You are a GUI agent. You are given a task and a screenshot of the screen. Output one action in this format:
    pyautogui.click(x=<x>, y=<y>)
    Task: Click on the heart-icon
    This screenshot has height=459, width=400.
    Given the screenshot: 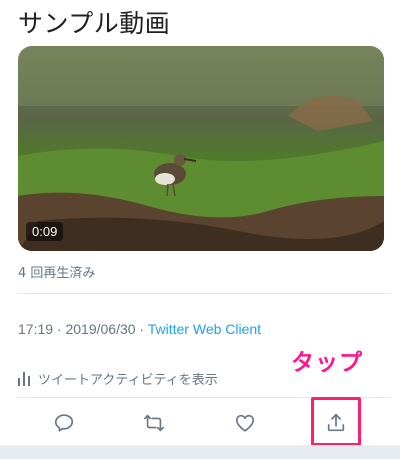 What is the action you would take?
    pyautogui.click(x=245, y=423)
    